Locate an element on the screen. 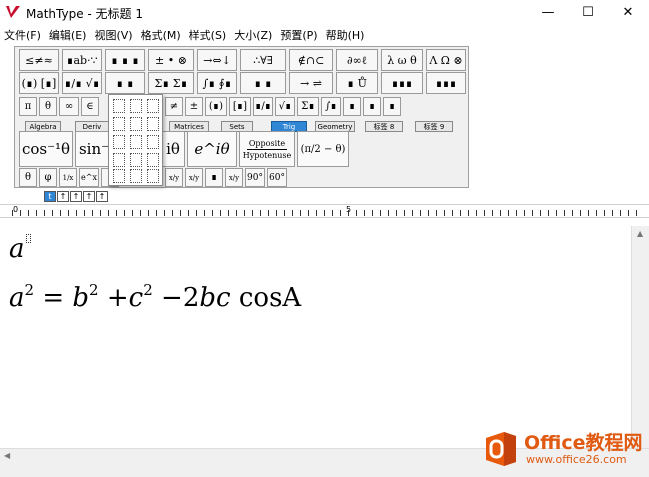  radical-button: √∎ is located at coordinates (285, 106).